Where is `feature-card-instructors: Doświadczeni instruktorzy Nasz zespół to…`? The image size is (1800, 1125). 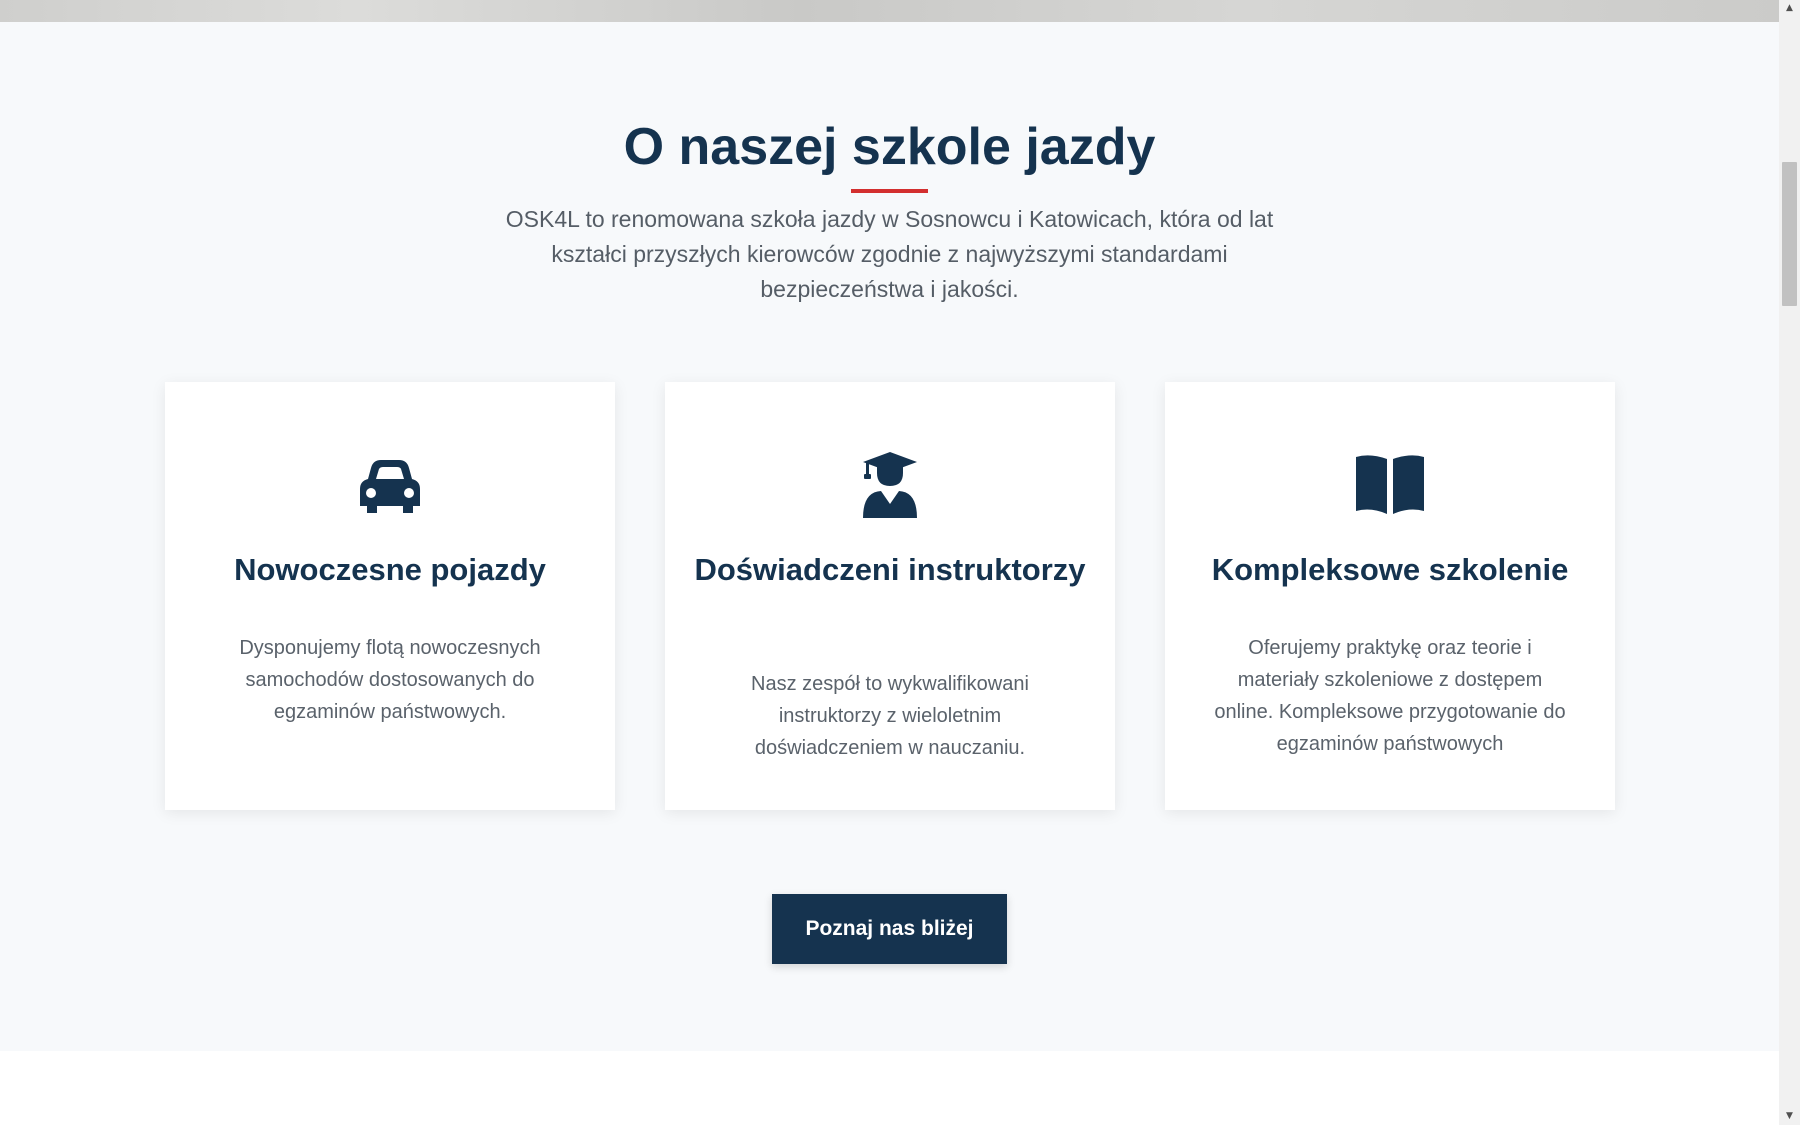
feature-card-instructors: Doświadczeni instruktorzy Nasz zespół to… is located at coordinates (890, 596).